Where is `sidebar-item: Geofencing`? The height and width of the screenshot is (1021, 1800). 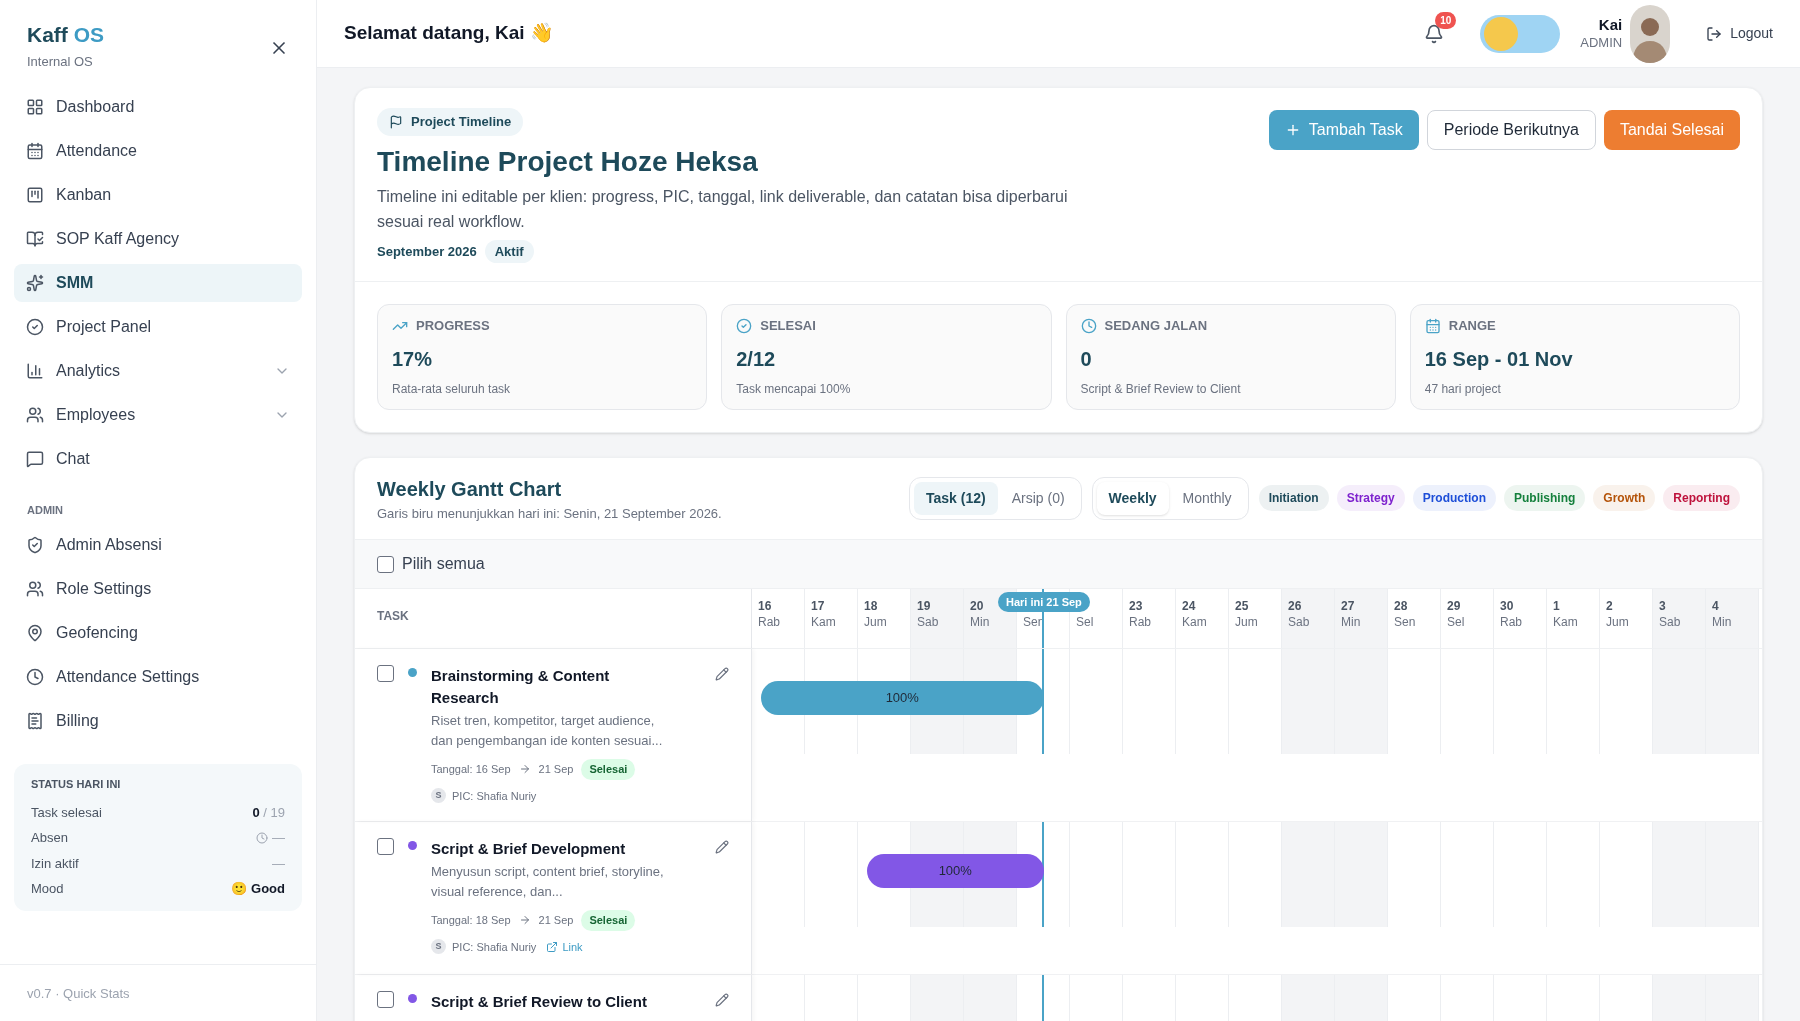
sidebar-item: Geofencing is located at coordinates (158, 633).